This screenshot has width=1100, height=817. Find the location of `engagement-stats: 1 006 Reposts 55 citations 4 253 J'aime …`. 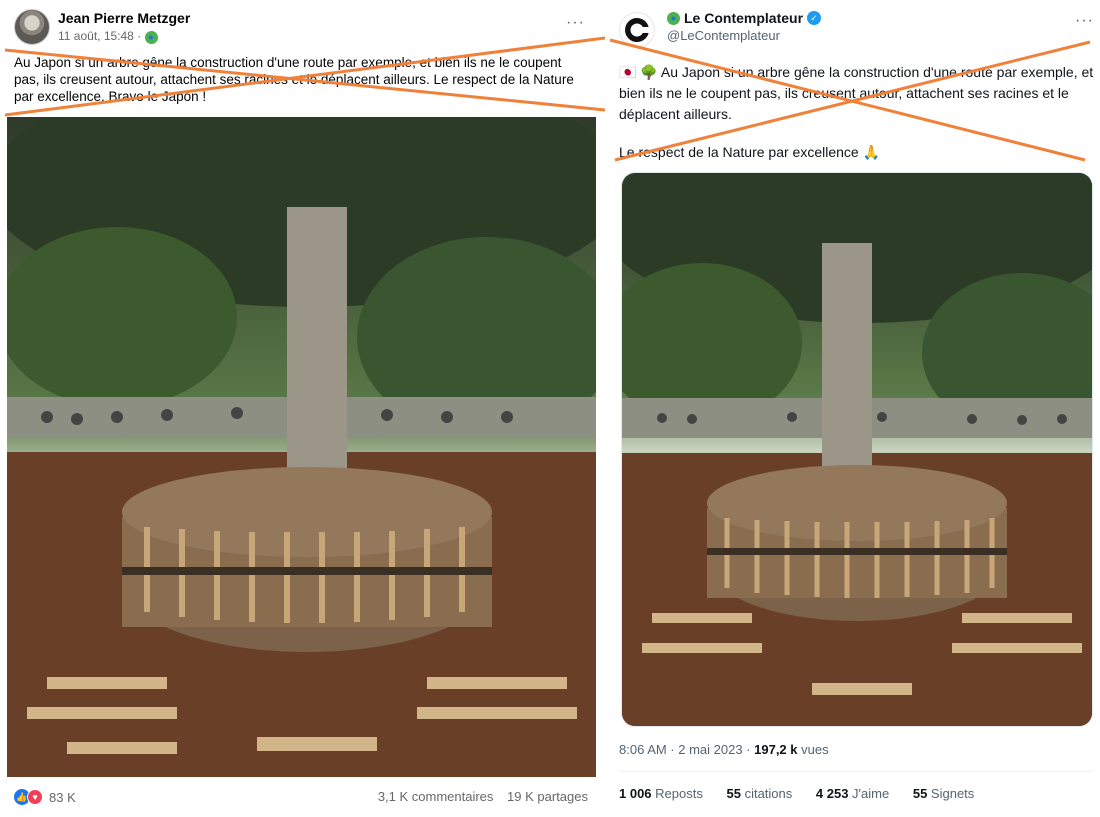

engagement-stats: 1 006 Reposts 55 citations 4 253 J'aime … is located at coordinates (806, 793).